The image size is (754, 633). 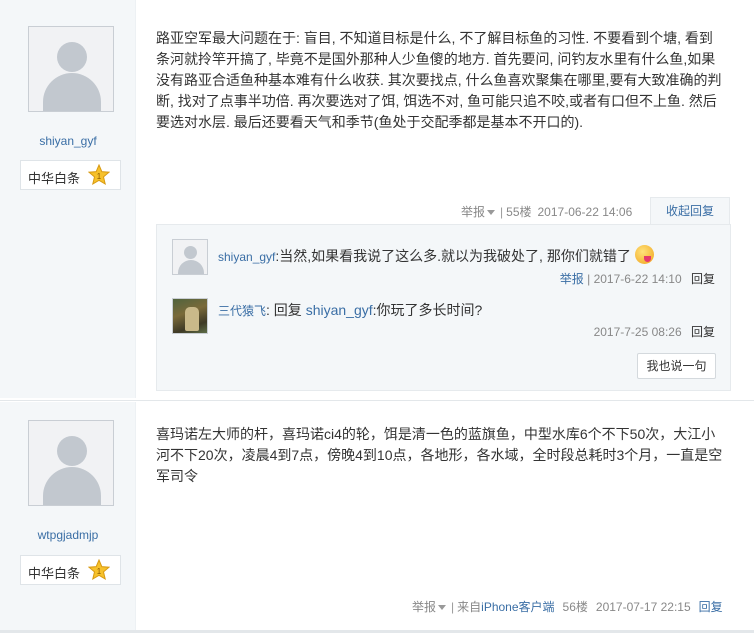 I want to click on reply-prefix: 回复, so click(x=287, y=310).